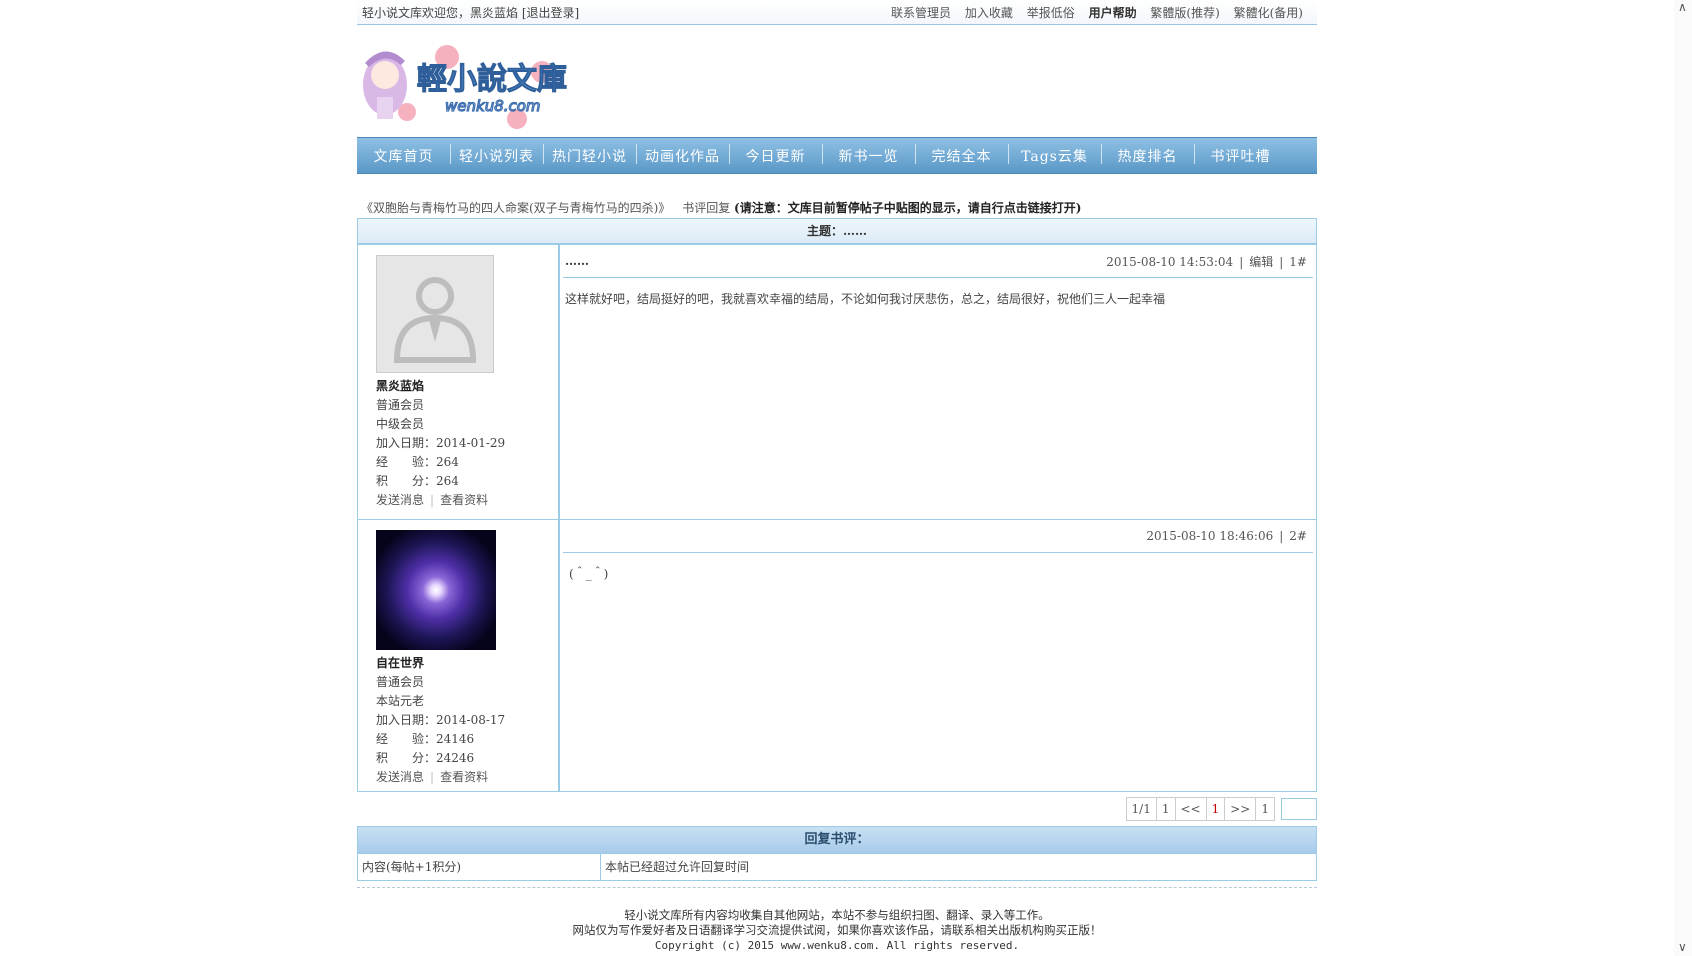 This screenshot has width=1692, height=956. What do you see at coordinates (400, 701) in the screenshot?
I see `user-level: 本站元老` at bounding box center [400, 701].